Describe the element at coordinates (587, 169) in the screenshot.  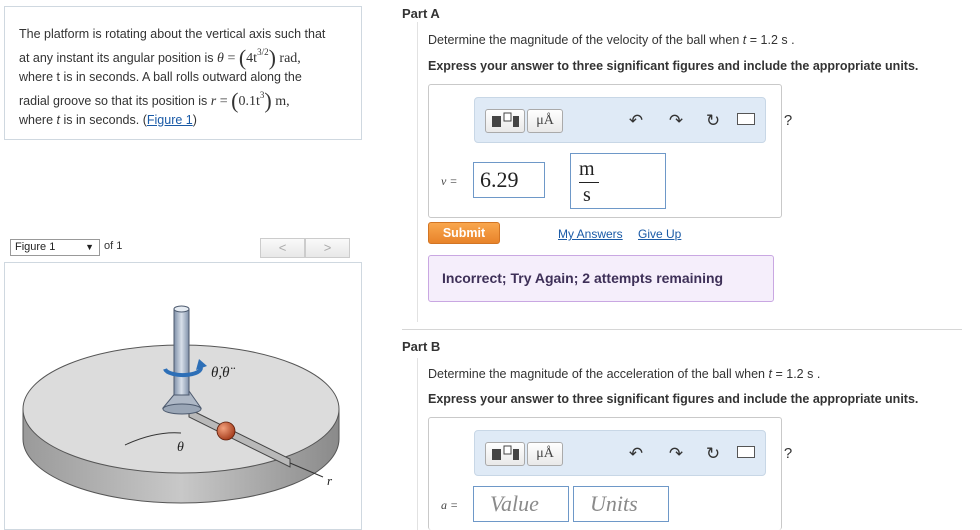
I see `unit-numerator: m` at that location.